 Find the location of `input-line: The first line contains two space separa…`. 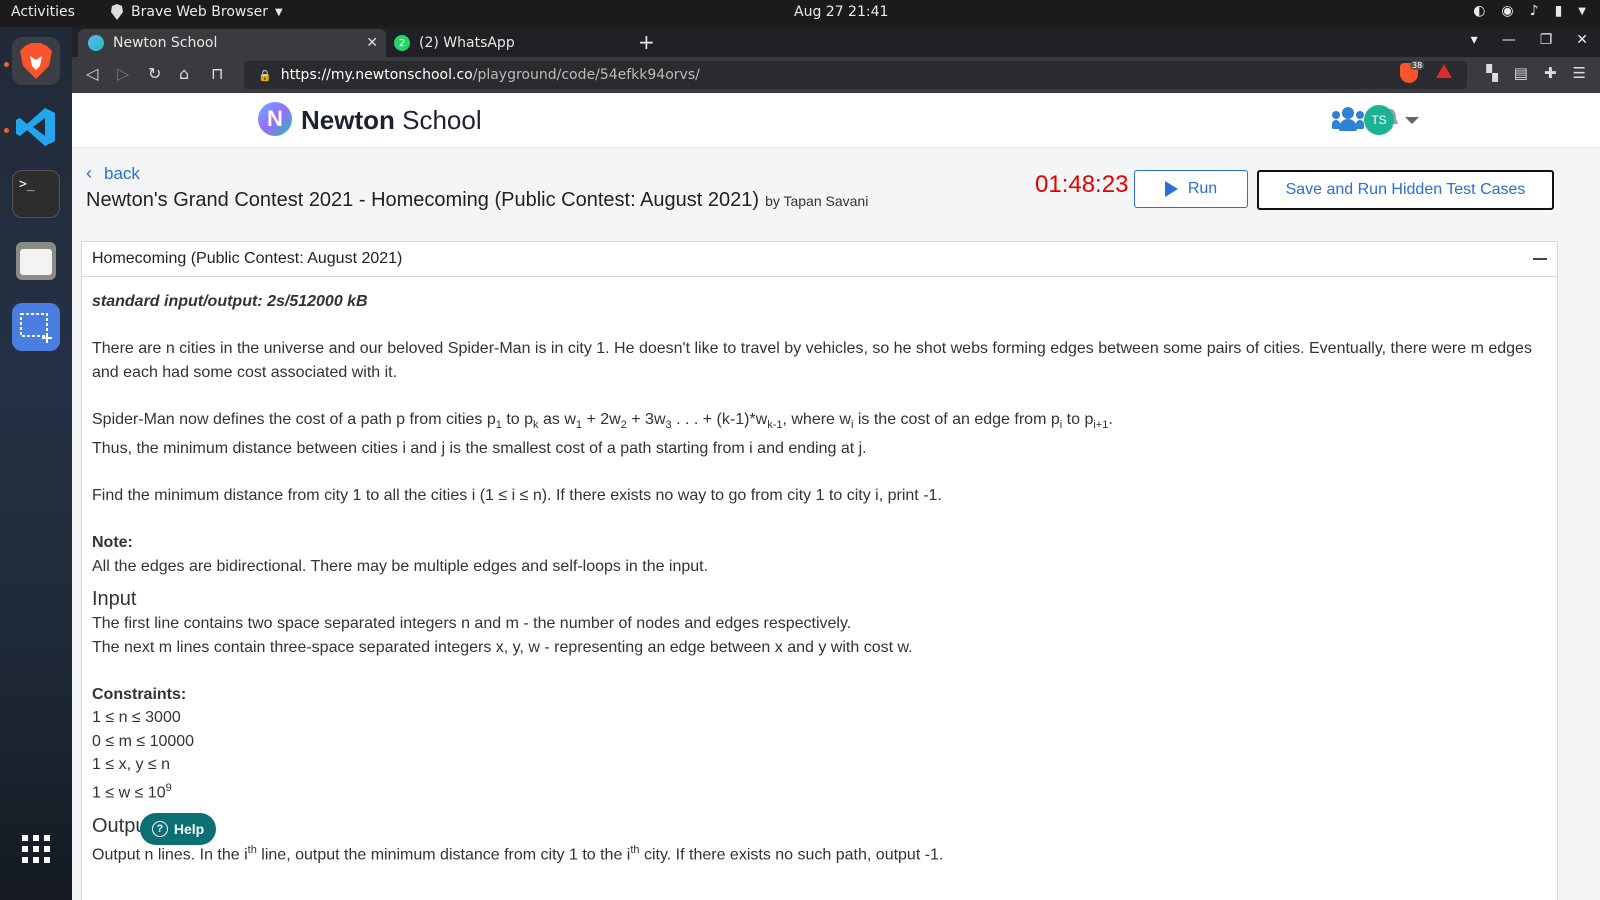

input-line: The first line contains two space separa… is located at coordinates (472, 624).